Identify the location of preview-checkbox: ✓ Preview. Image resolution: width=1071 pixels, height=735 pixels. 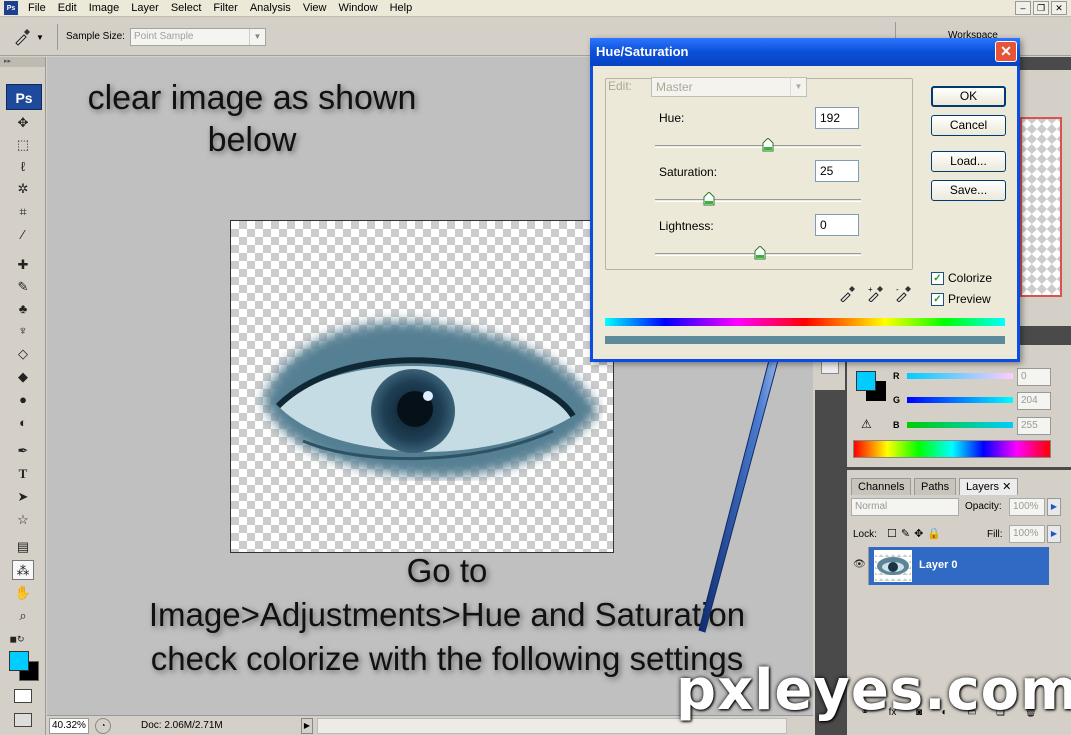
(961, 299).